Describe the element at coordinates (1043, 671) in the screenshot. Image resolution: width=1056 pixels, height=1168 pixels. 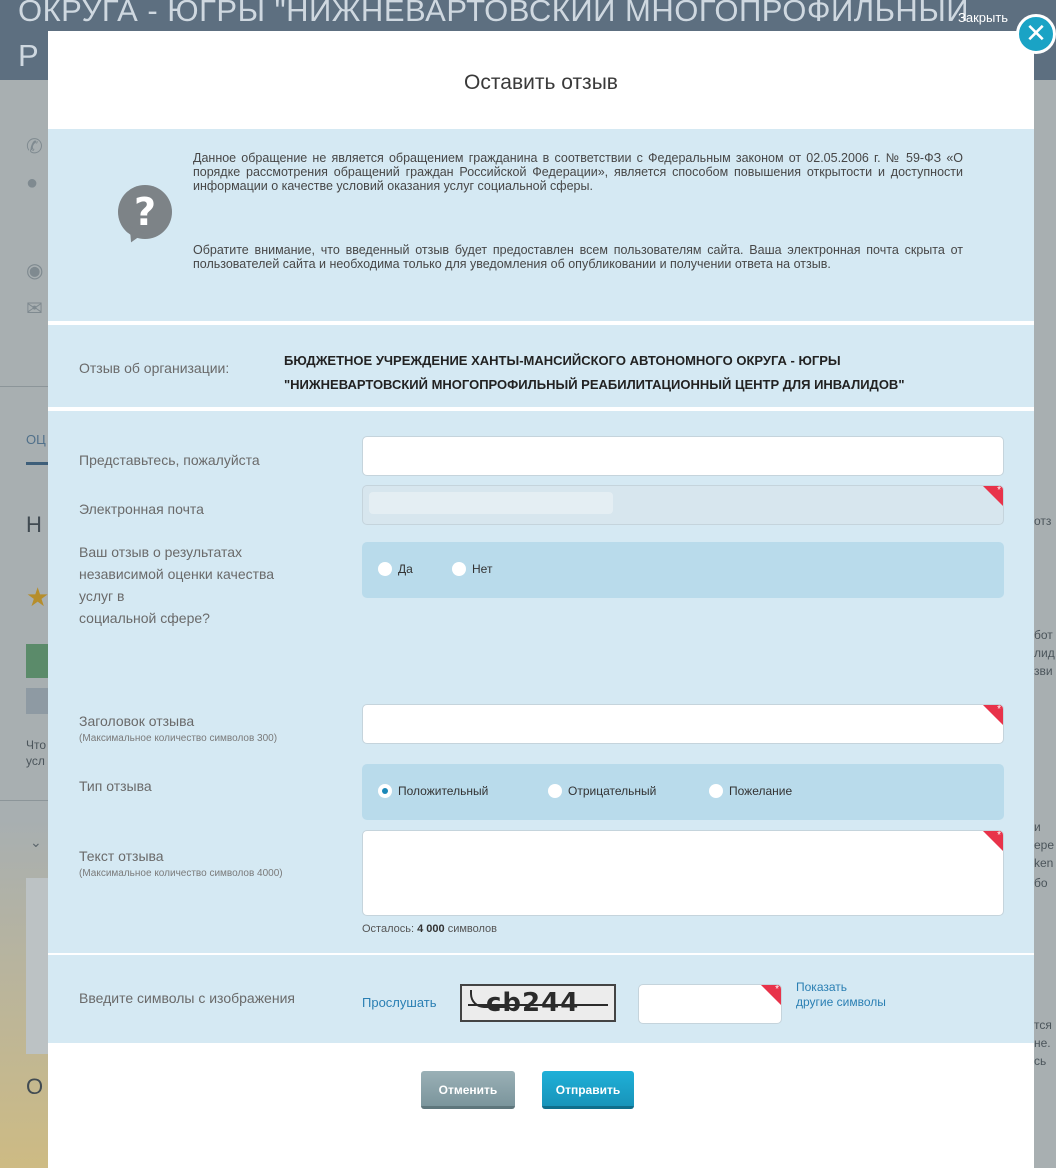
I see `background-right-text: зви` at that location.